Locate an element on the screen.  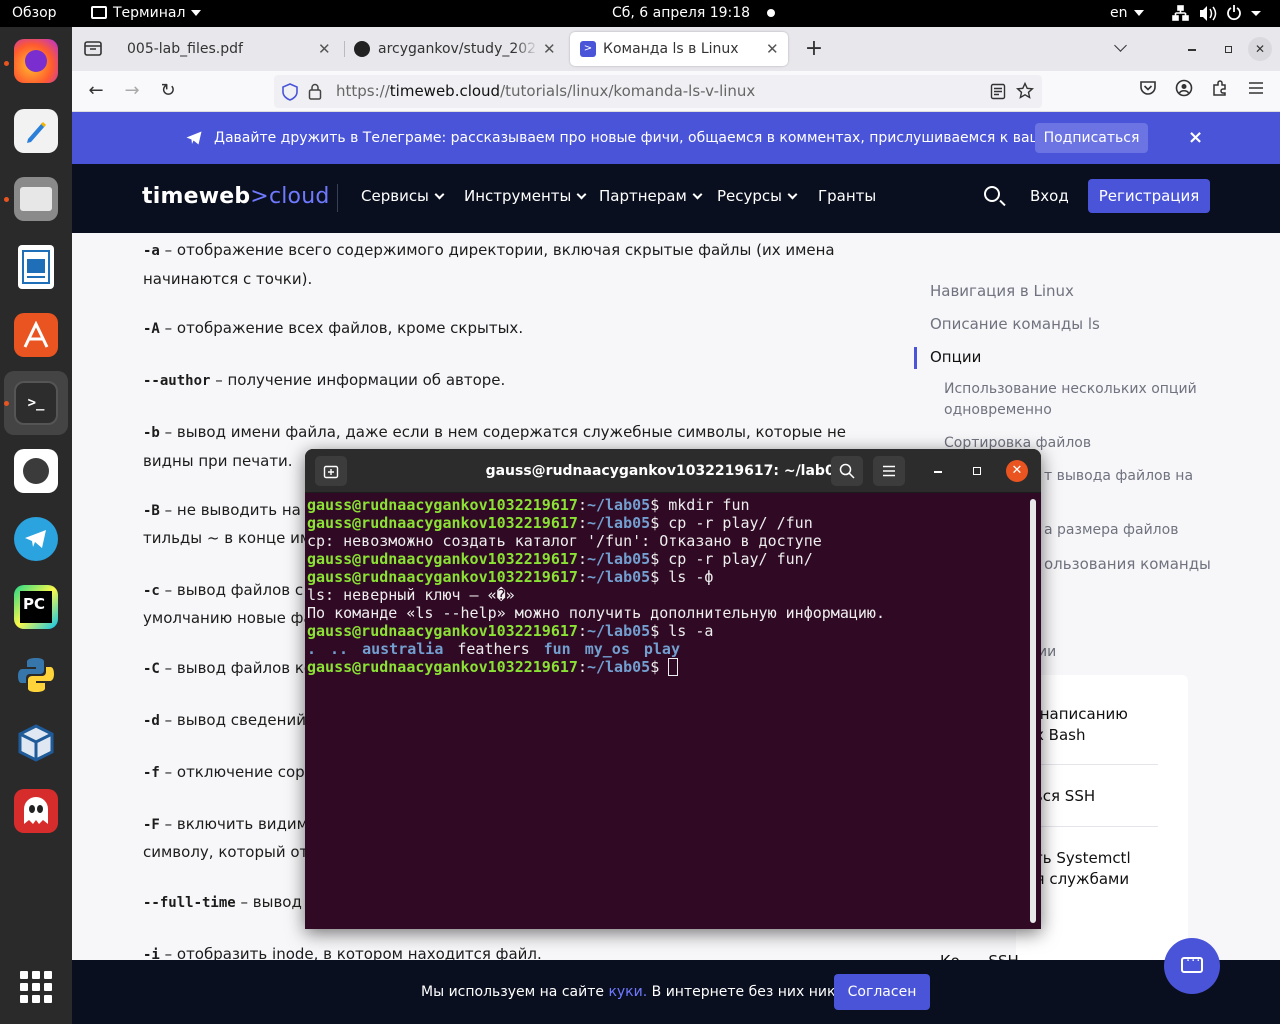
banner-close-icon: × is located at coordinates (1195, 138).